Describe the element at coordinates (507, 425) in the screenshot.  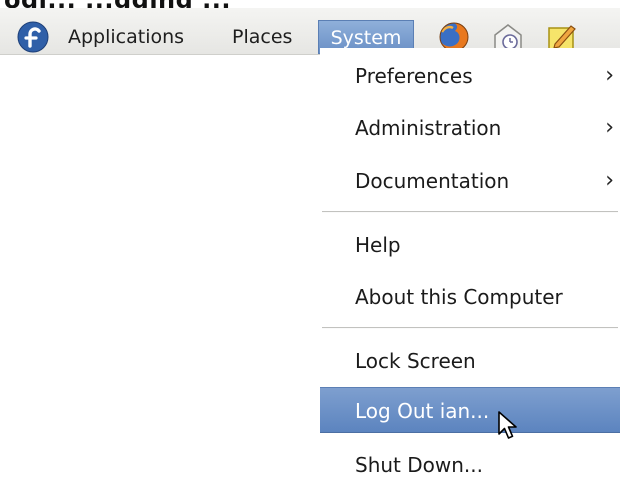
I see `mouse-pointer-icon` at that location.